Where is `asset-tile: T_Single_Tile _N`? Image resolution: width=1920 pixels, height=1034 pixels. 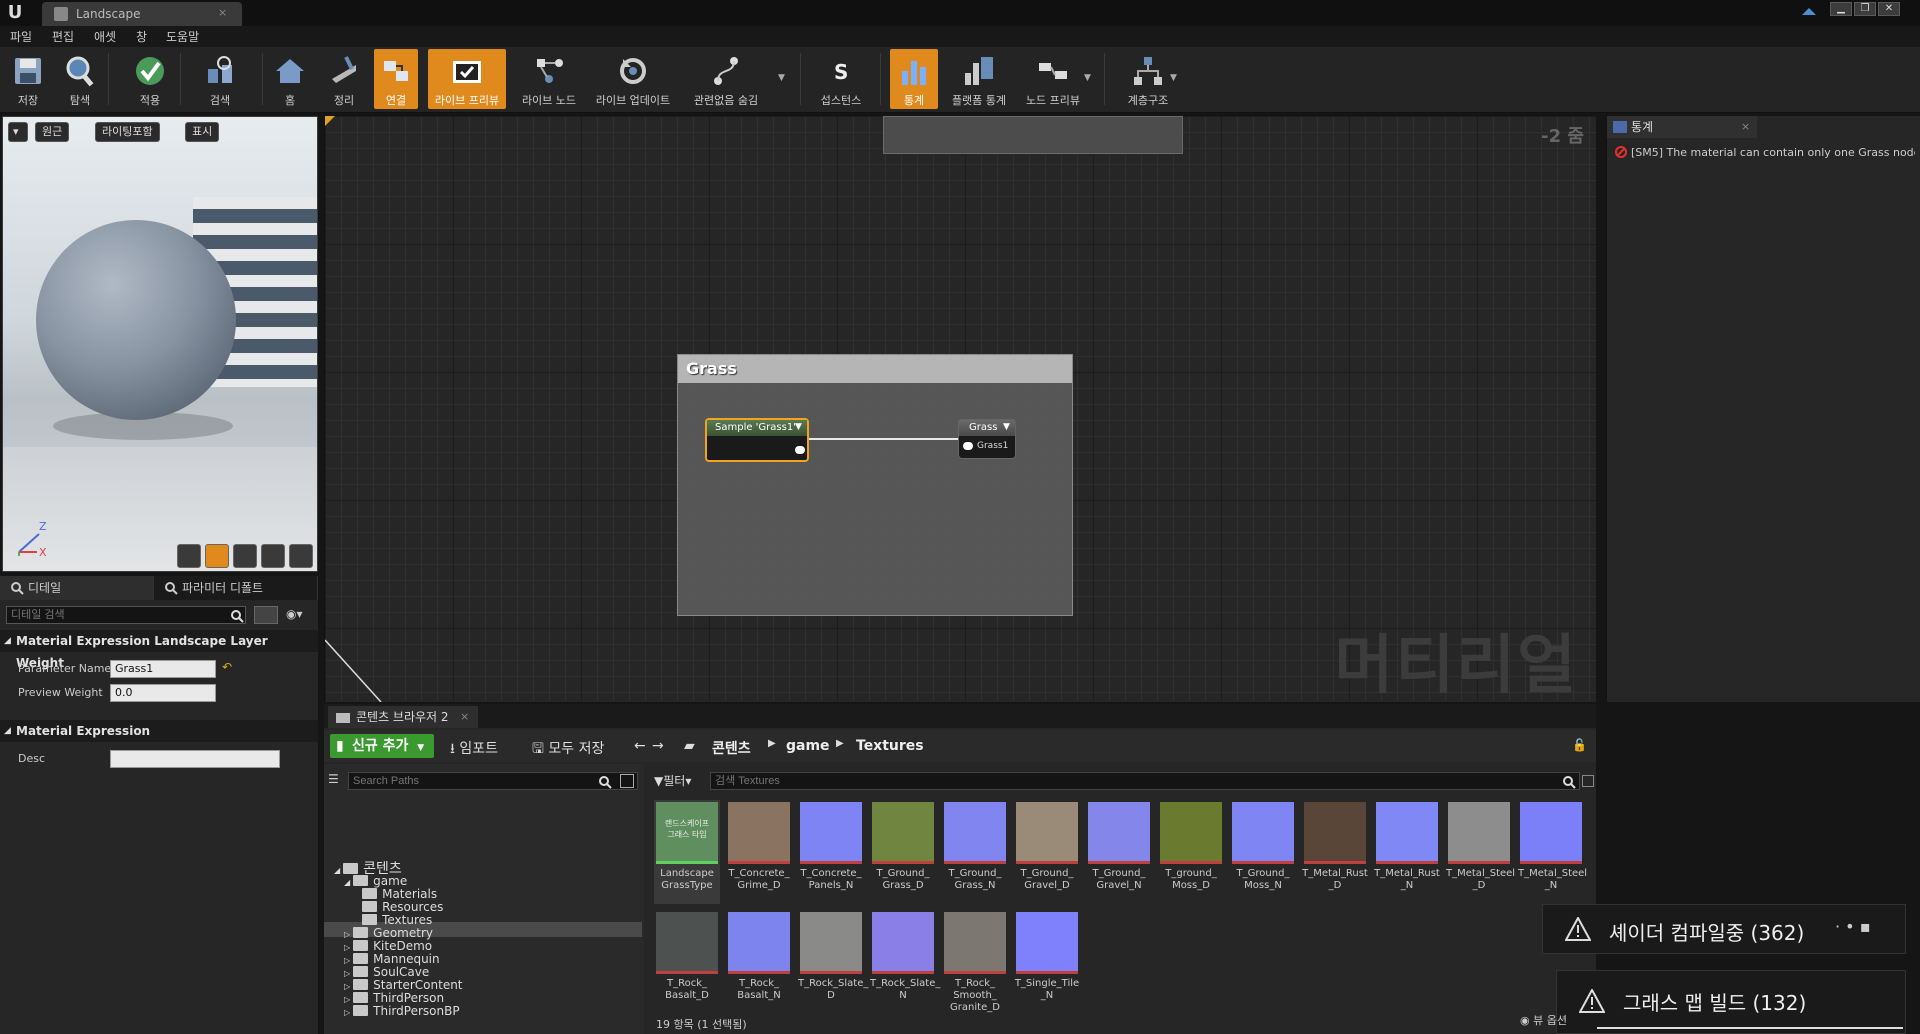 asset-tile: T_Single_Tile _N is located at coordinates (1047, 962).